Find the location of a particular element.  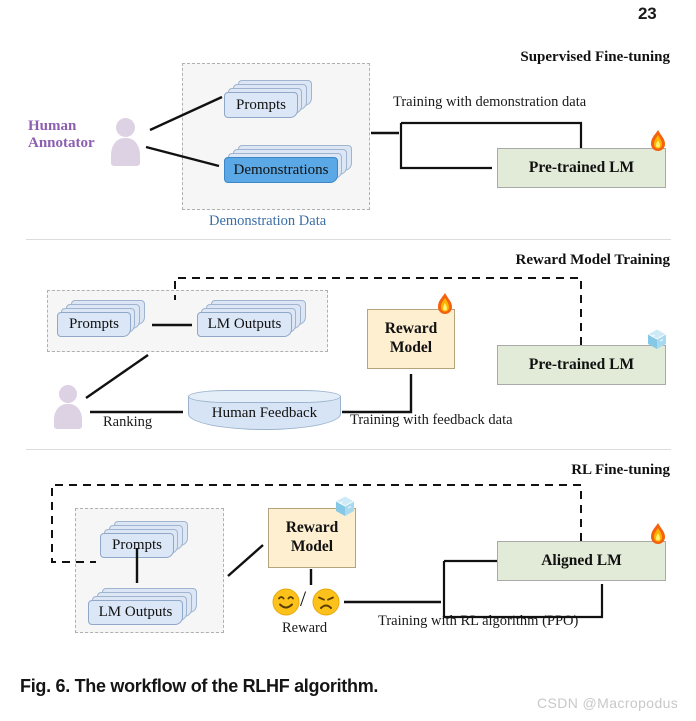

card-stack-demonstrations: Demonstrations is located at coordinates (290, 166).